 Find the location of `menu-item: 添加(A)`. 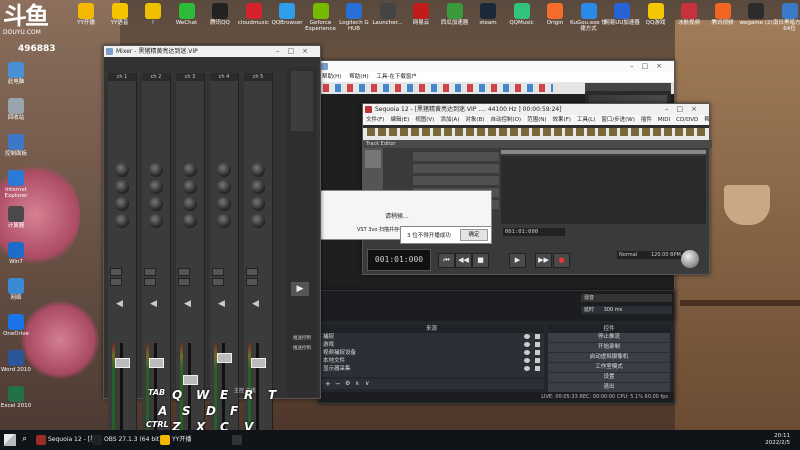

menu-item: 添加(A) is located at coordinates (449, 120).